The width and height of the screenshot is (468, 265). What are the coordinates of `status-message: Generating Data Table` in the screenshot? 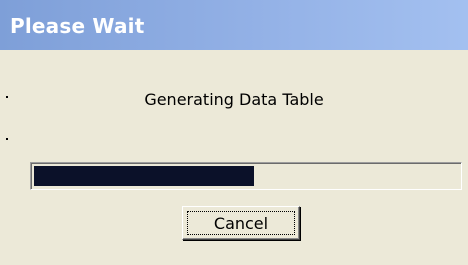 It's located at (234, 99).